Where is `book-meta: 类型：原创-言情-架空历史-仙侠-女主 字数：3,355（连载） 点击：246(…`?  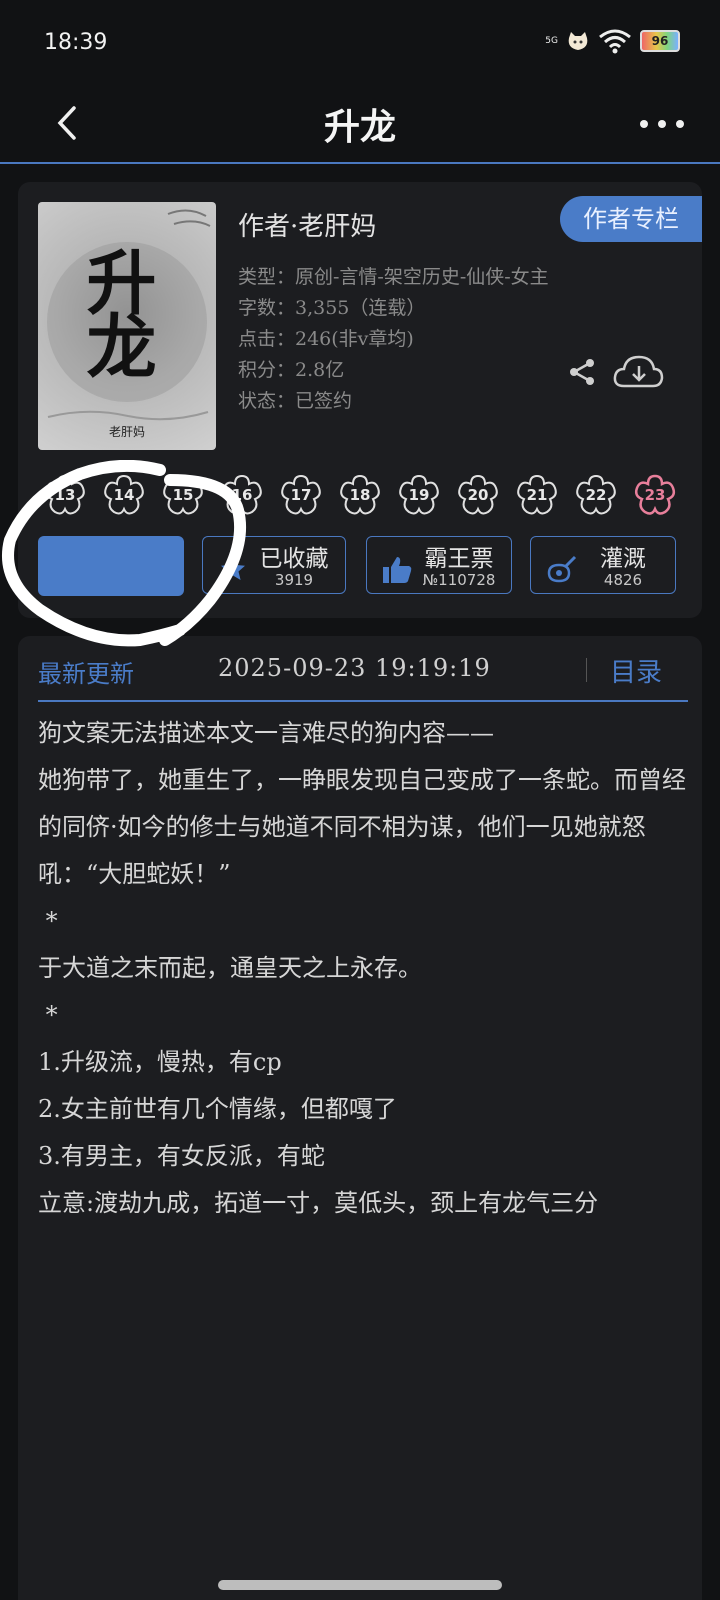
book-meta: 类型：原创-言情-架空历史-仙侠-女主 字数：3,355（连载） 点击：246(… is located at coordinates (393, 339).